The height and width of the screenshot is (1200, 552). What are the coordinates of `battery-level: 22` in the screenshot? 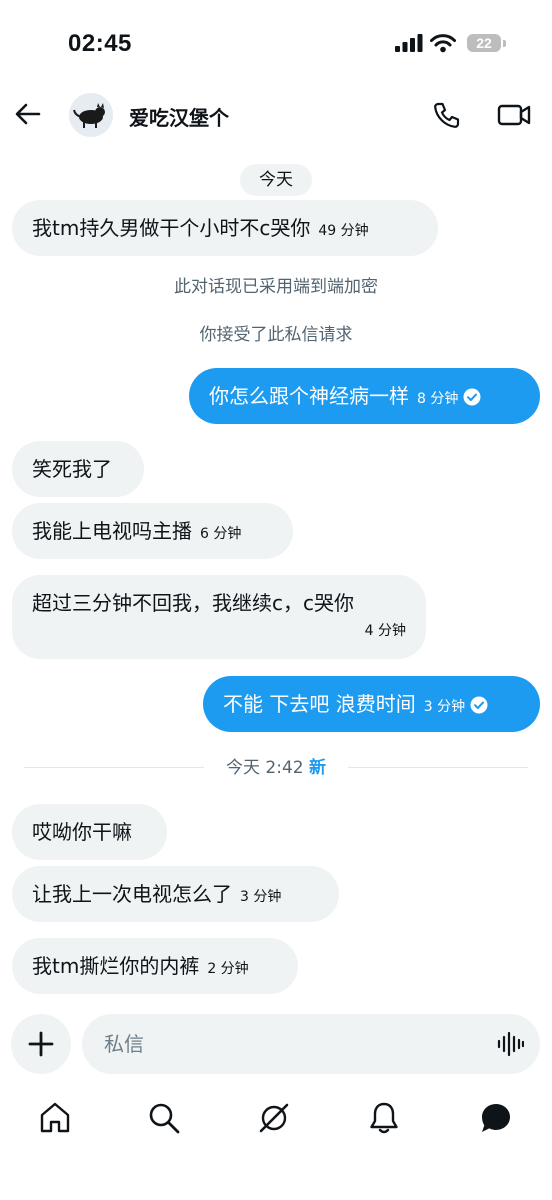 It's located at (484, 43).